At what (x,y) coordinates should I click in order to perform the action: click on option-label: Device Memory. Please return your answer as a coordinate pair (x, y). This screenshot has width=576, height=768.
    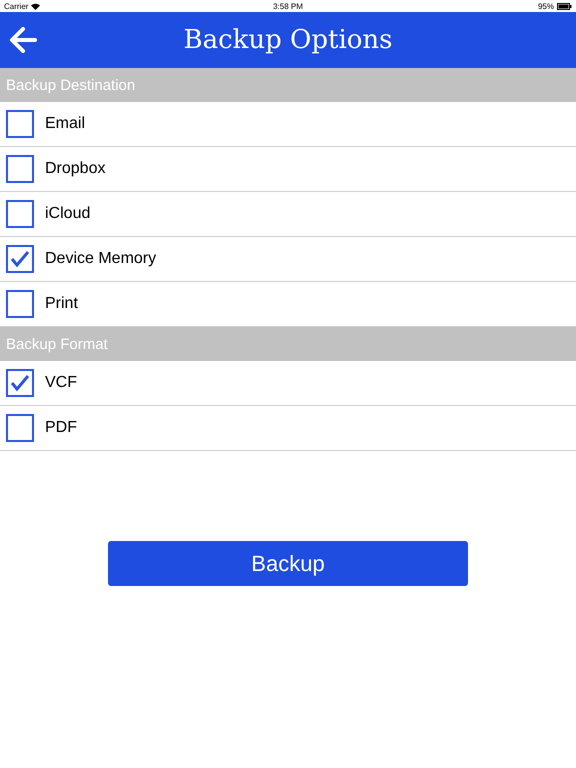
    Looking at the image, I should click on (100, 259).